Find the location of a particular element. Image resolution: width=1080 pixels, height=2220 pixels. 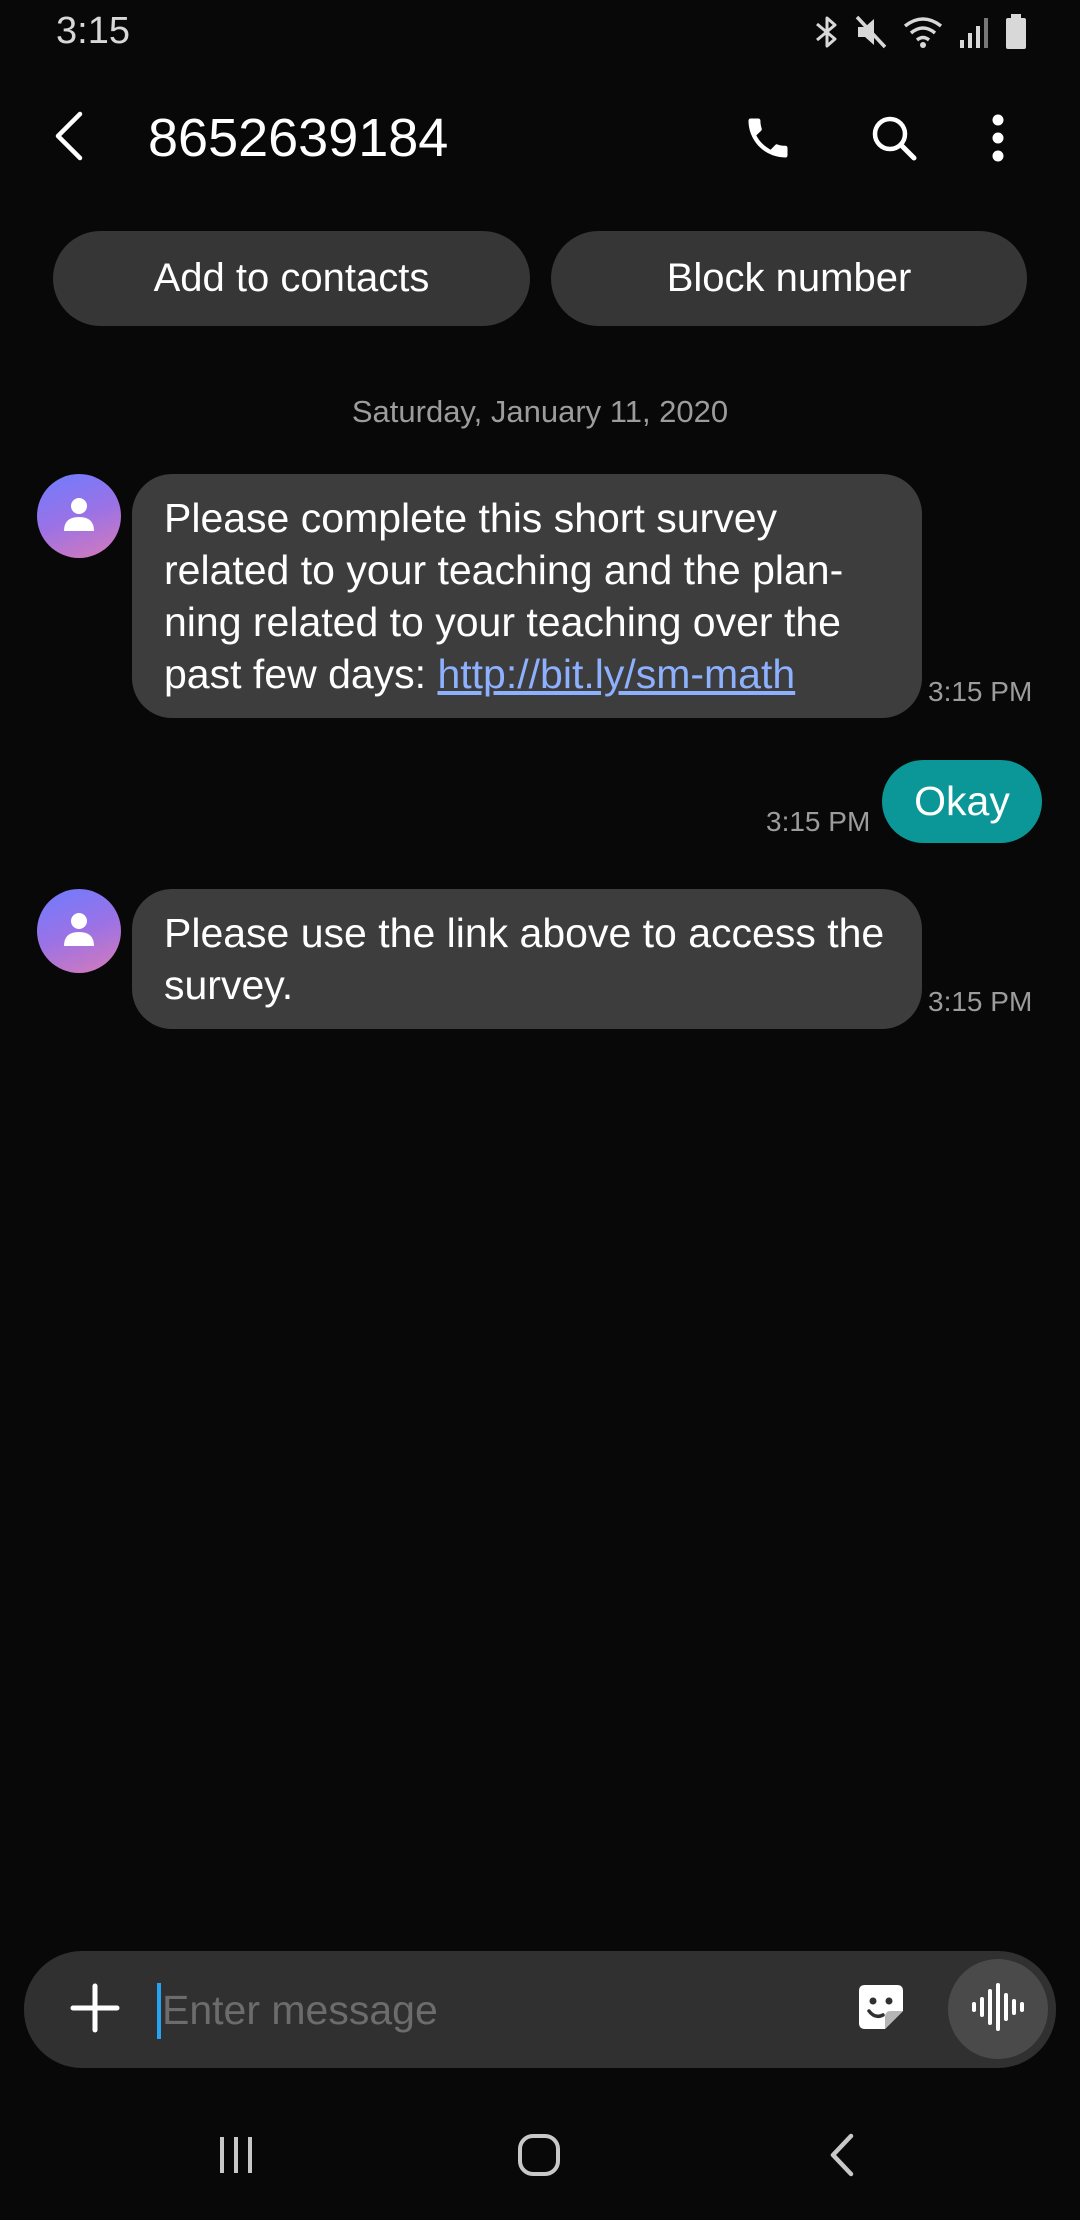

voice-record-button is located at coordinates (998, 2009).